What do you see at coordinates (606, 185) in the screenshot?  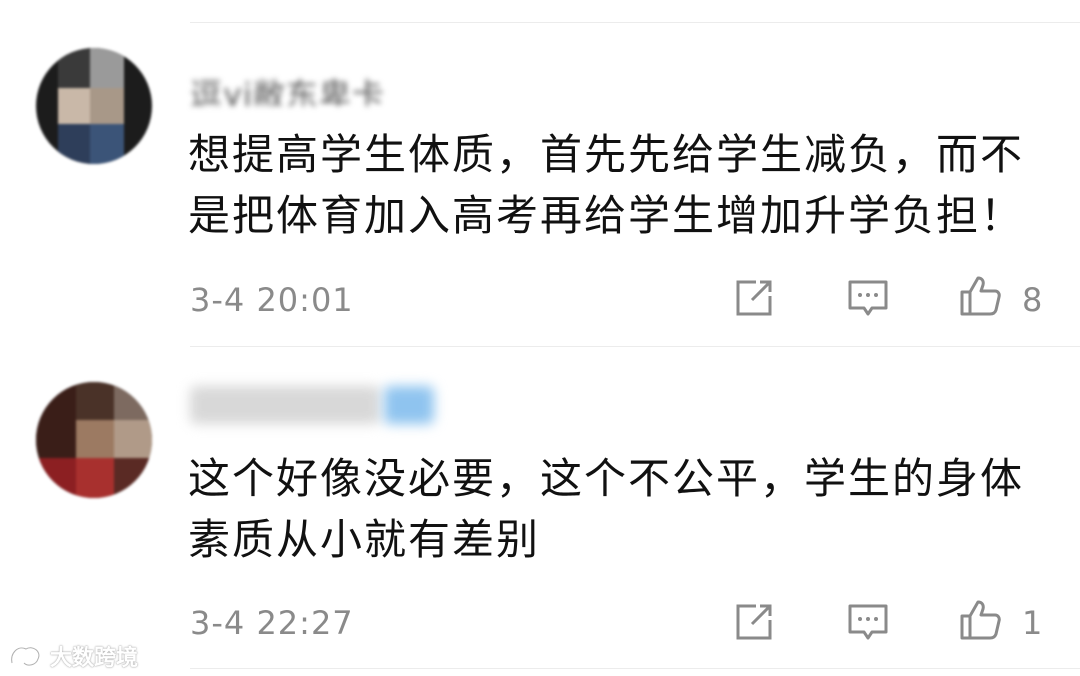 I see `comment-text: 想提高学生体质，首先先给学生减负，而不是把体育加入高考再给学生增加升学负担！` at bounding box center [606, 185].